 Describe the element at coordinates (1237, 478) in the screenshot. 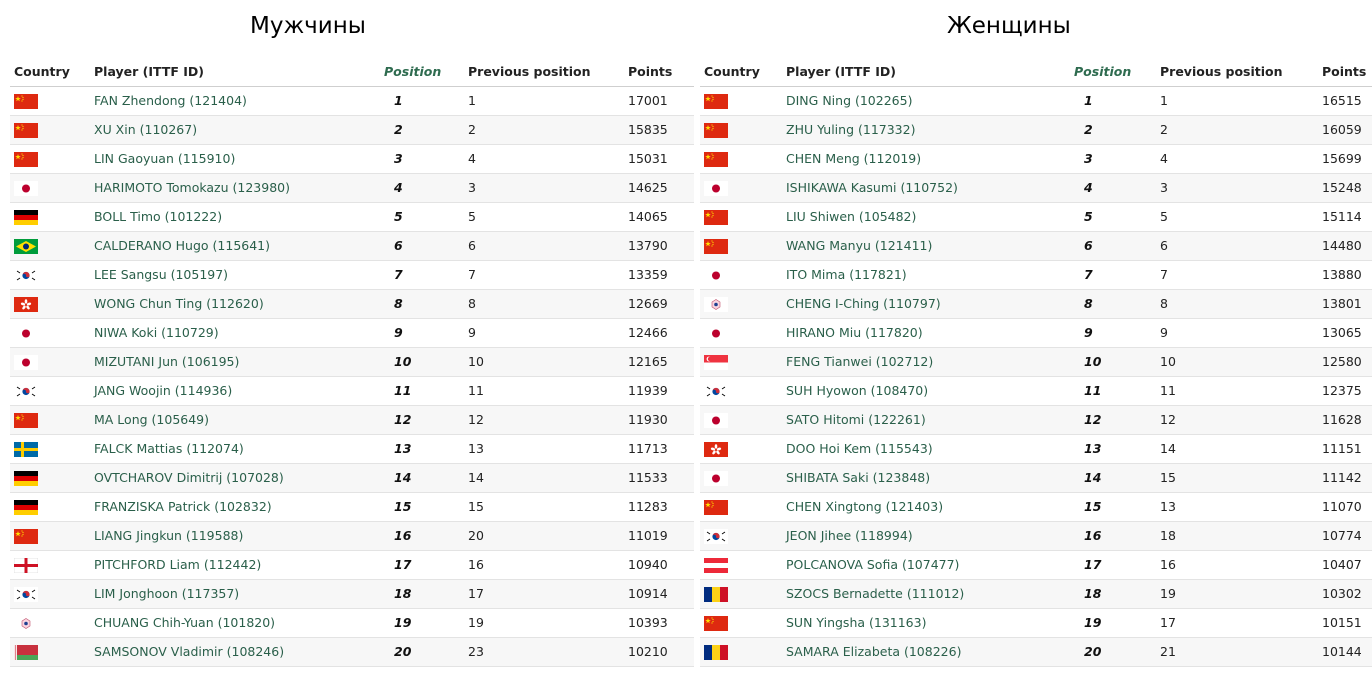

I see `previous-position-cell: 15` at that location.